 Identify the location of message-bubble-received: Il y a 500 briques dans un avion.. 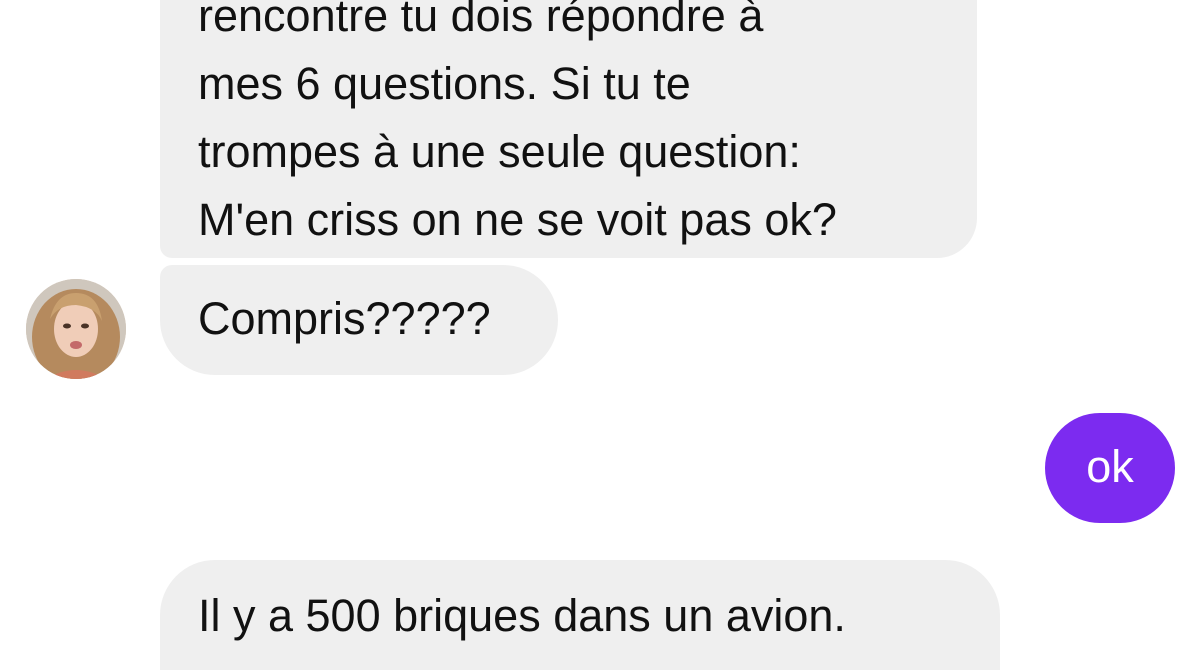
(580, 615).